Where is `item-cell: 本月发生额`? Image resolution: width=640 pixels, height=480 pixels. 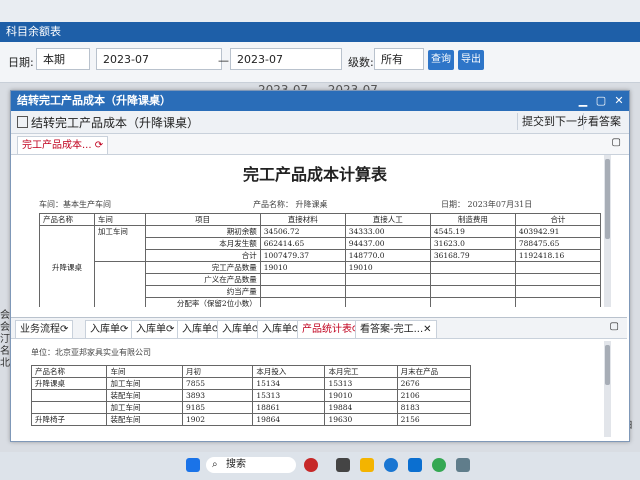
item-cell: 本月发生额 is located at coordinates (202, 243).